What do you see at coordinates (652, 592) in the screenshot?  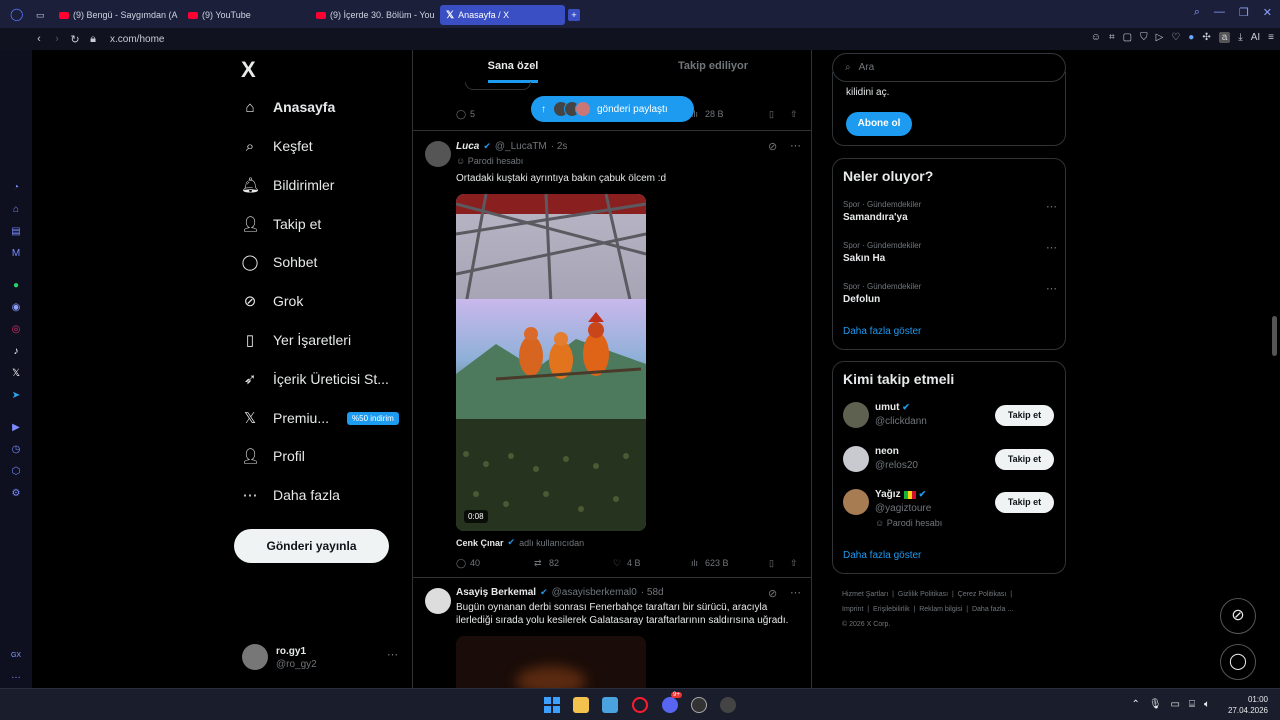 I see `tweet-time: · 58d` at bounding box center [652, 592].